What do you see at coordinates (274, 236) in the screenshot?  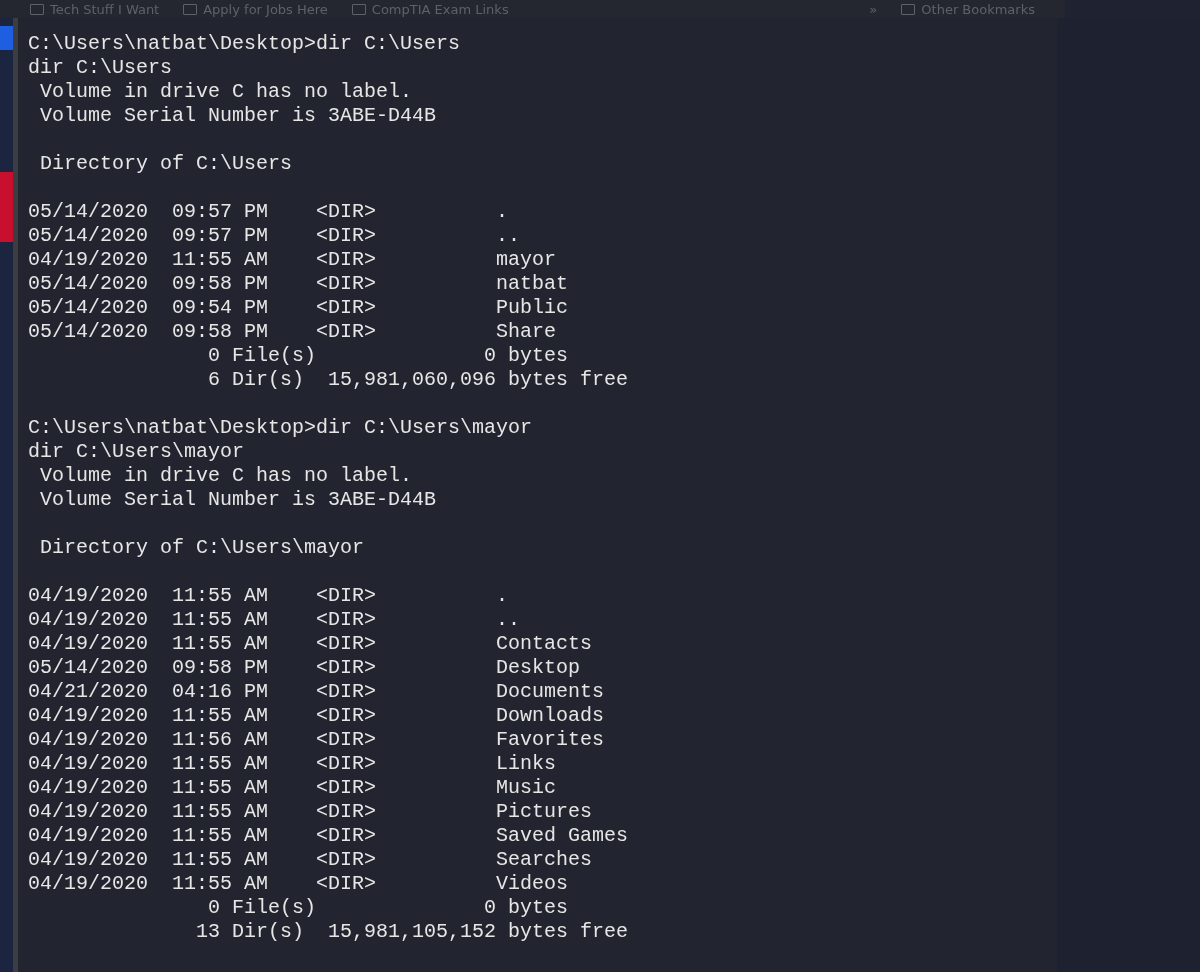 I see `terminal-line: 05/14/2020 09:57 PM <DIR> ..` at bounding box center [274, 236].